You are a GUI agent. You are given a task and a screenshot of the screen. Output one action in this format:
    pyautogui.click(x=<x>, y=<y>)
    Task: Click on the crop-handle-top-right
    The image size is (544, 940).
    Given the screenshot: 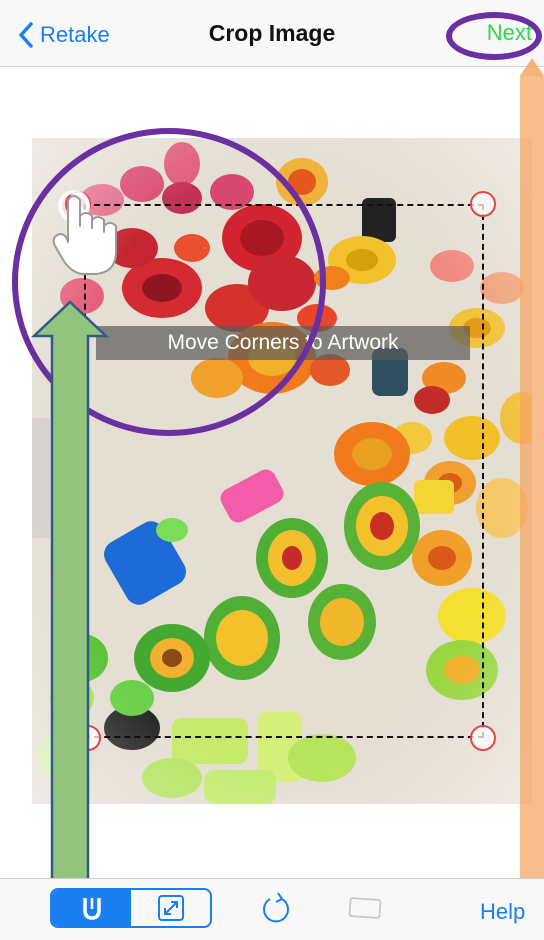 What is the action you would take?
    pyautogui.click(x=483, y=204)
    